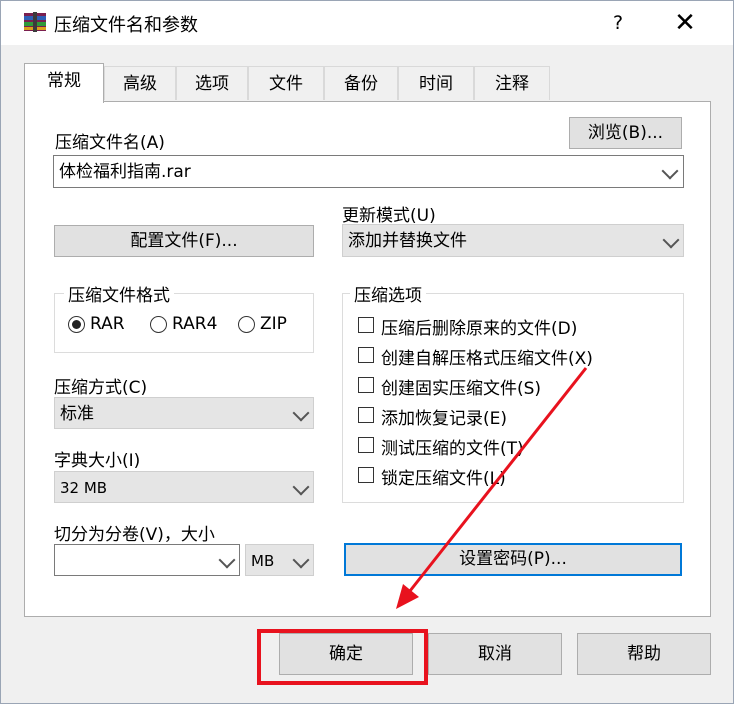 The image size is (734, 704). What do you see at coordinates (97, 461) in the screenshot?
I see `dictionary-size-label: 字典大小(I)` at bounding box center [97, 461].